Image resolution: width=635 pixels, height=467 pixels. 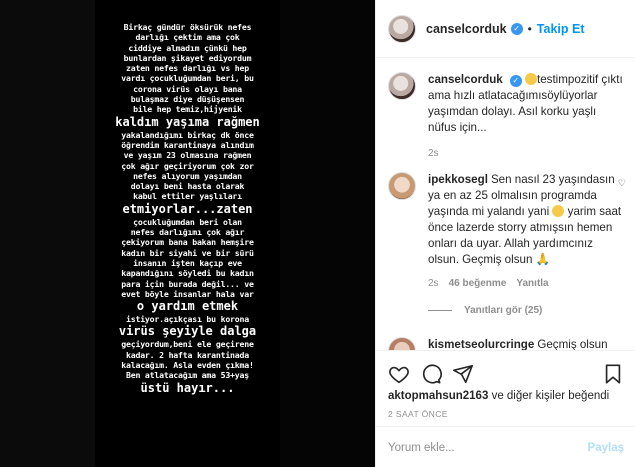 What do you see at coordinates (465, 79) in the screenshot?
I see `caption-username: canselcorduk` at bounding box center [465, 79].